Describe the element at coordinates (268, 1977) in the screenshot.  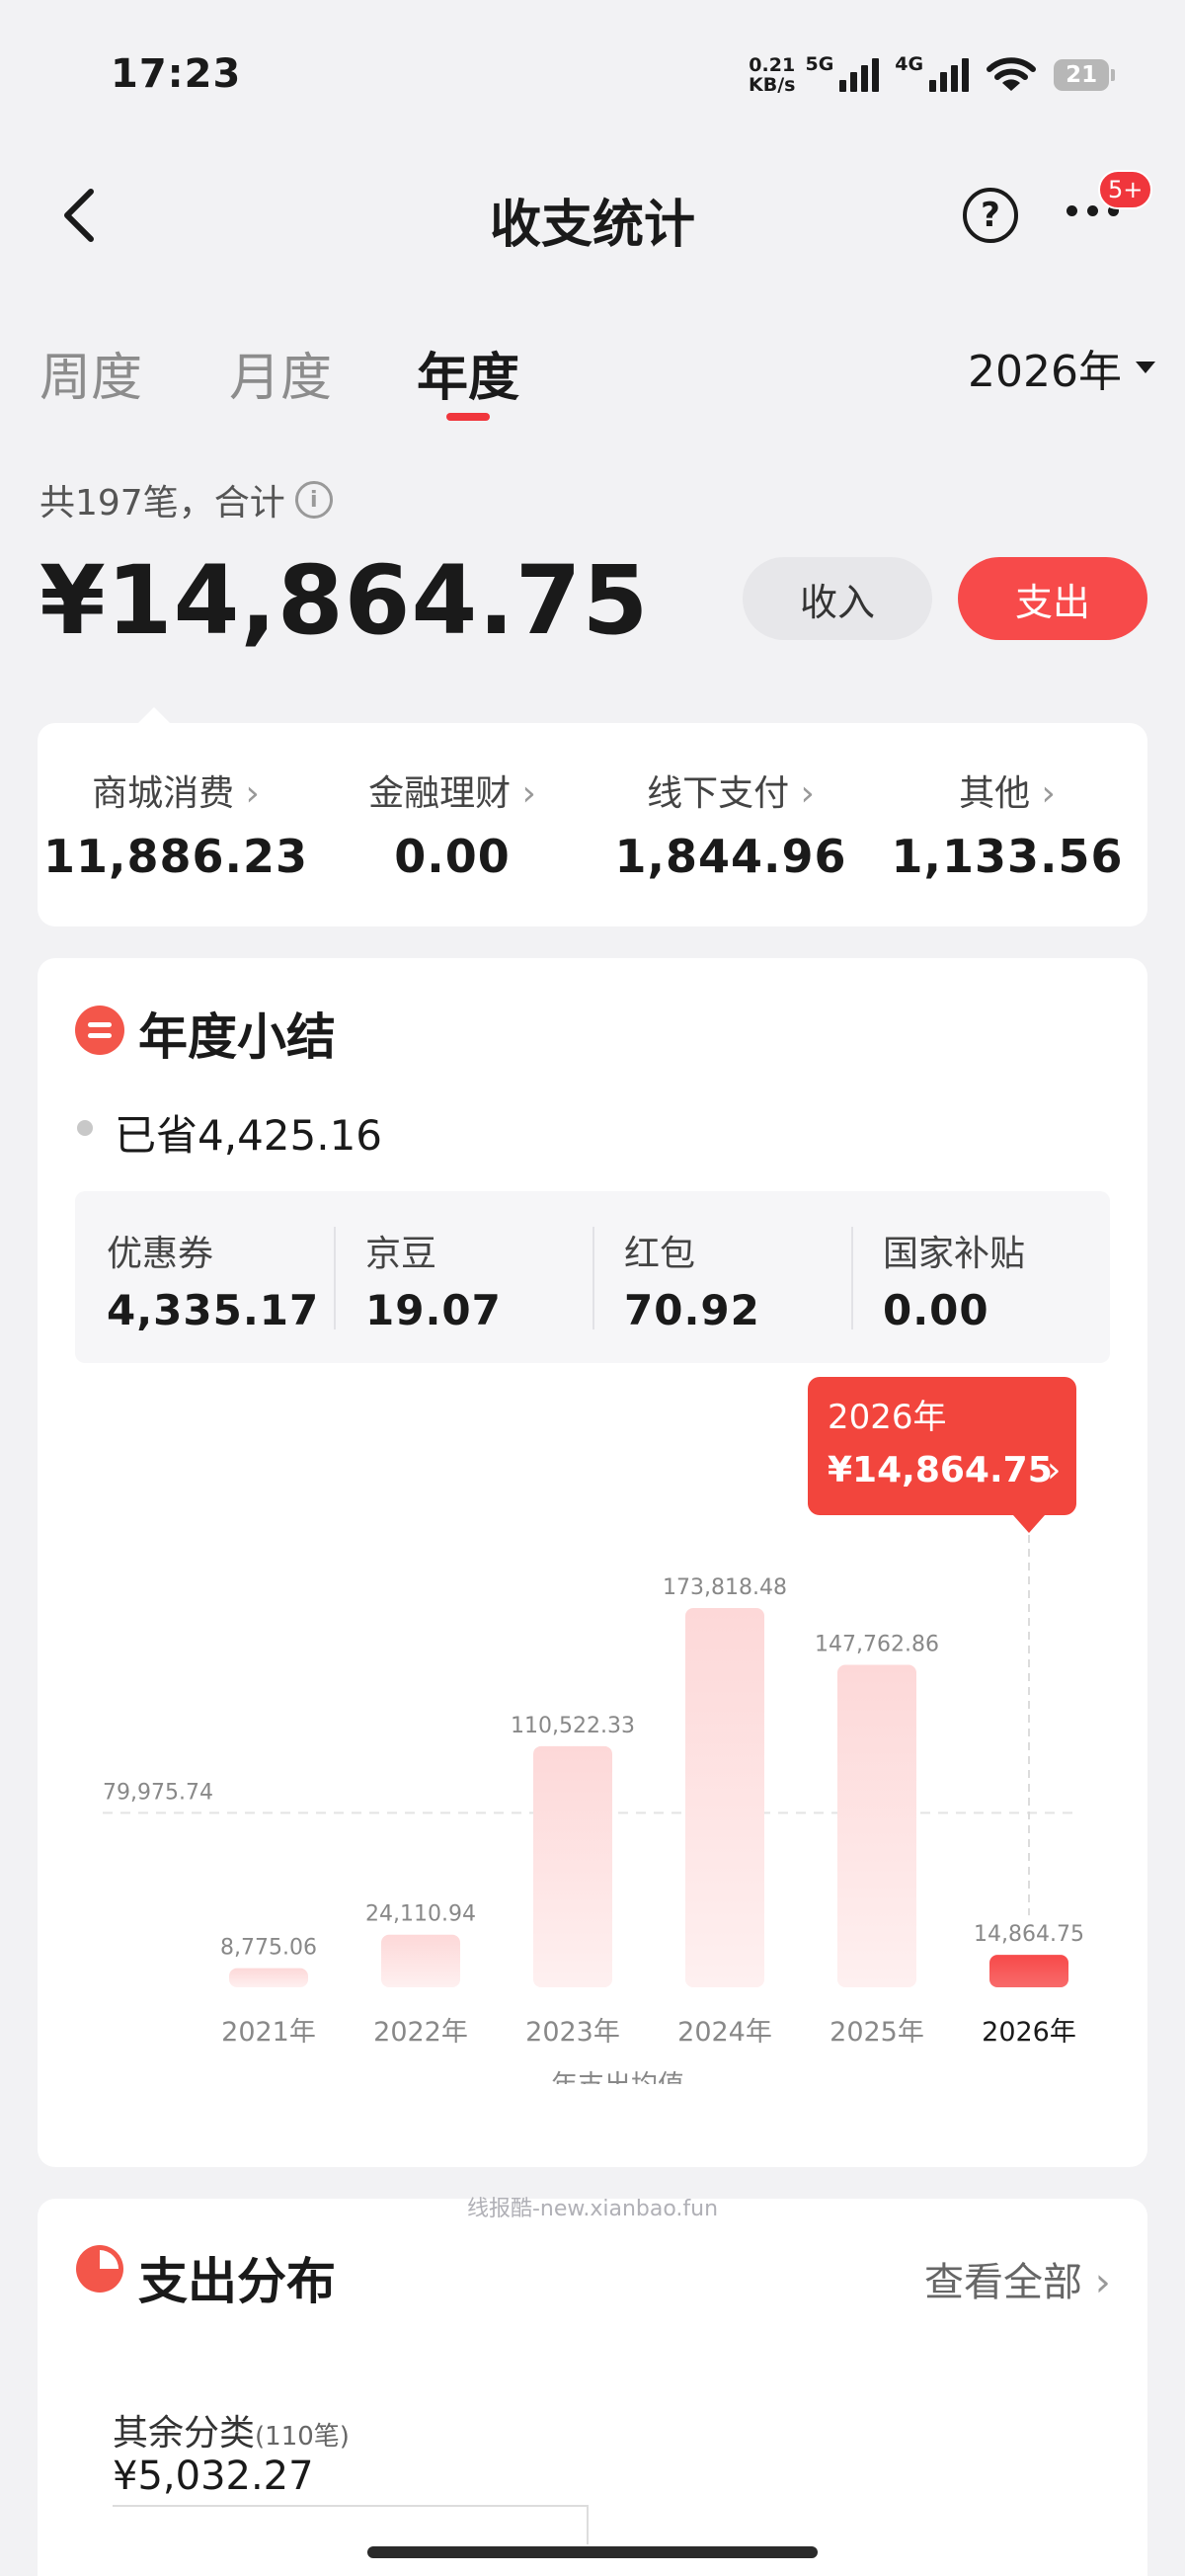
I see `bar-2021年` at that location.